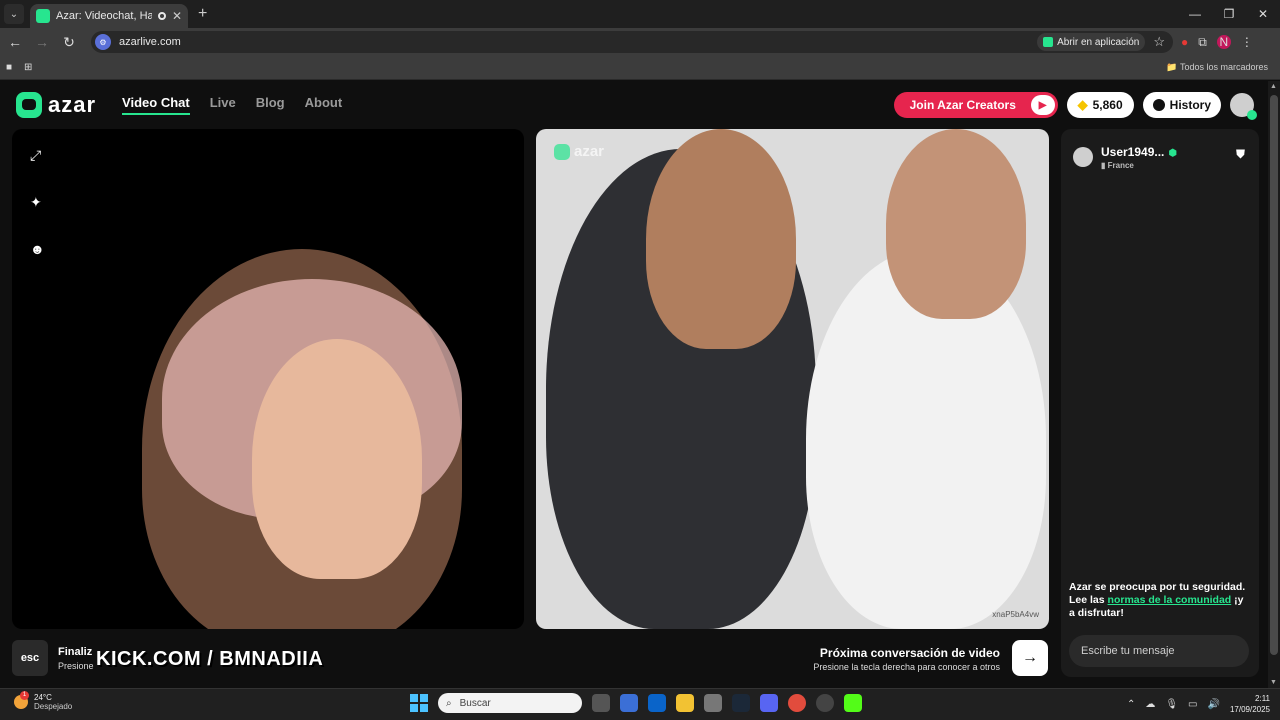 The height and width of the screenshot is (720, 1280). Describe the element at coordinates (975, 105) in the screenshot. I see `join-creators-button: Join Azar Creators ▶` at that location.